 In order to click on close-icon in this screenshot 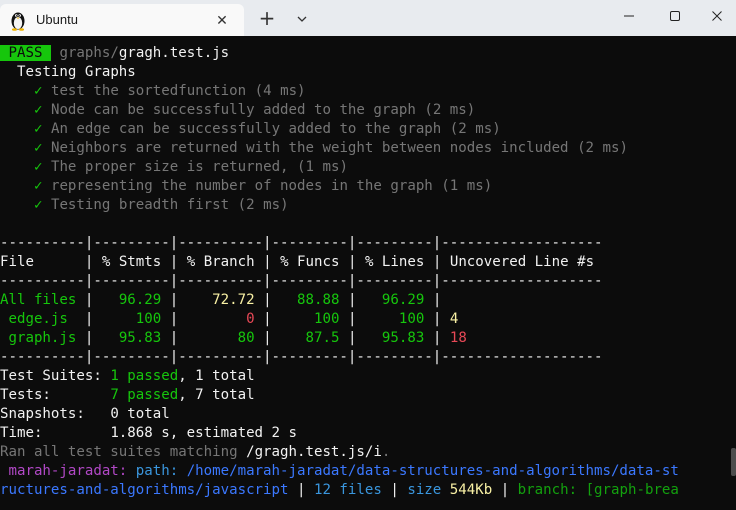, I will do `click(717, 16)`.